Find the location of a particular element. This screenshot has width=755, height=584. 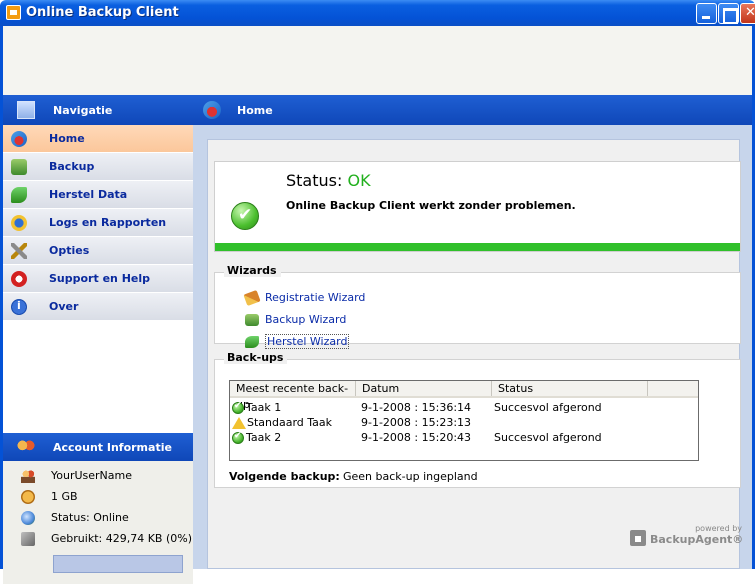

status-text: Status: Online is located at coordinates (90, 517).